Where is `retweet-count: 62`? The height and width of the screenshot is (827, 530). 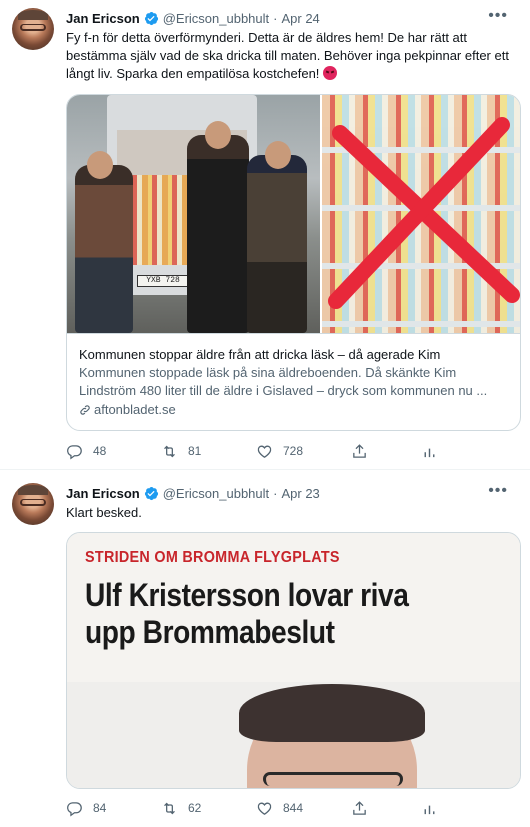
retweet-count: 62 is located at coordinates (195, 808).